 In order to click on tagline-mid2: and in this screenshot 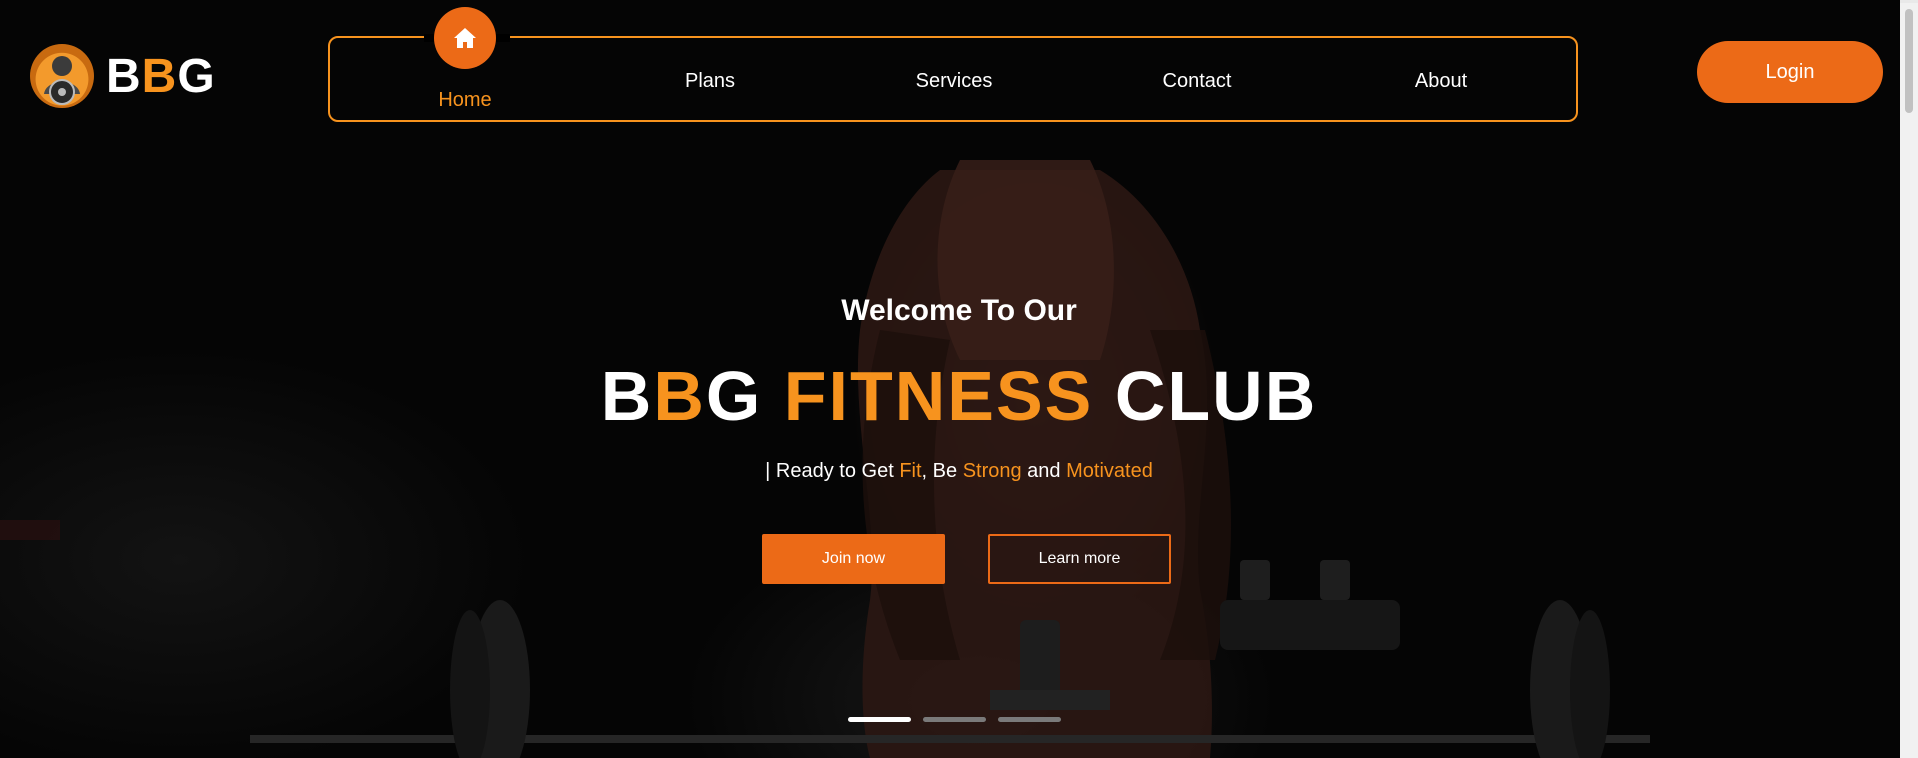, I will do `click(1044, 471)`.